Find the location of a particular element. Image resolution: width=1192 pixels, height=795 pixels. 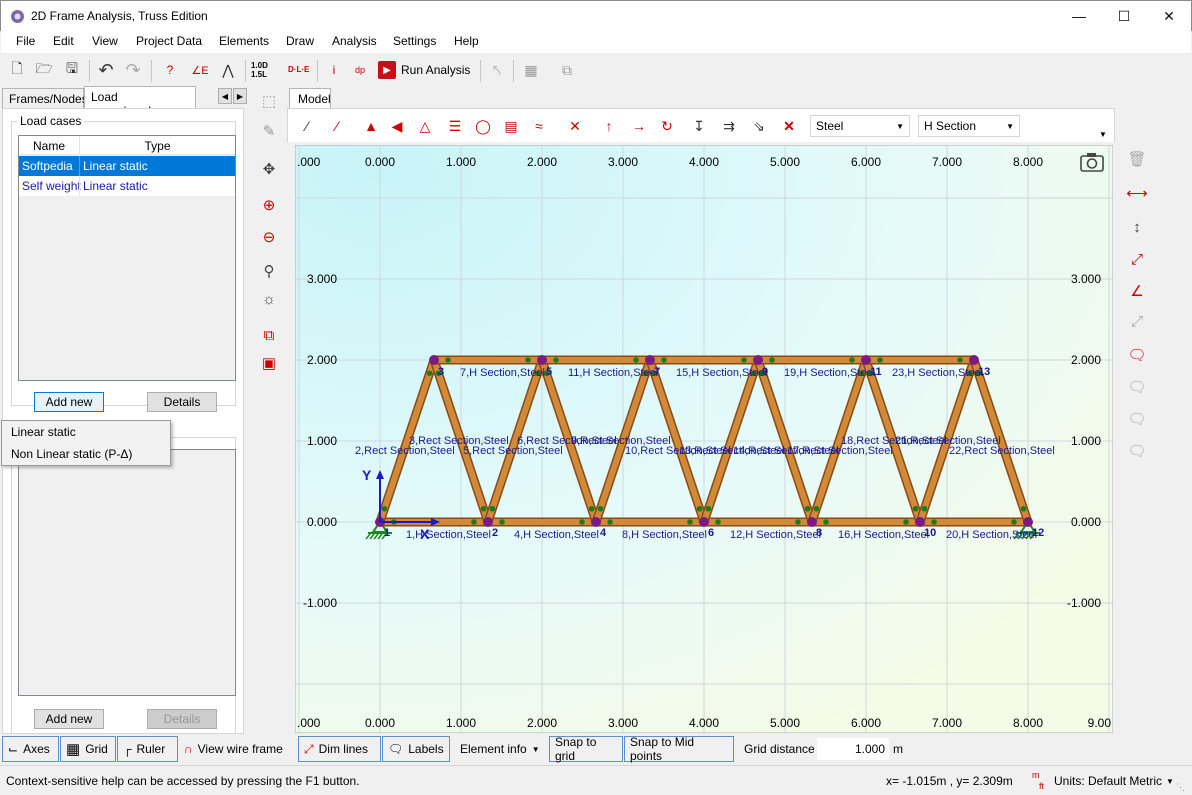

load-factor-icon: 1.0D 1.5L is located at coordinates (259, 70).